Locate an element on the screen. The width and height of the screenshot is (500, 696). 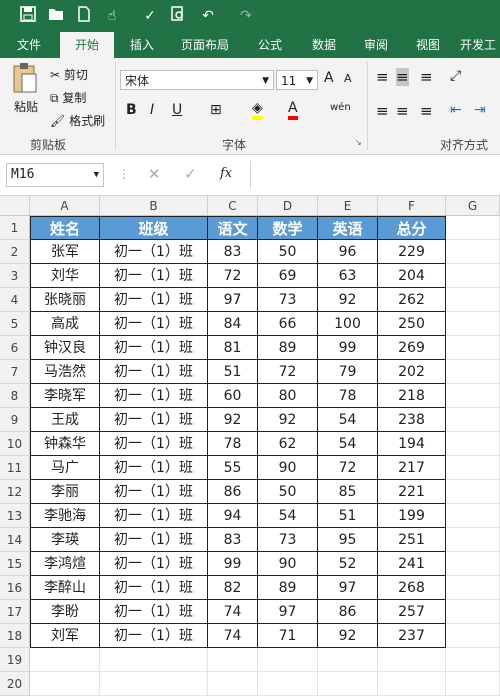
table-cell: 马浩然 is located at coordinates (65, 372).